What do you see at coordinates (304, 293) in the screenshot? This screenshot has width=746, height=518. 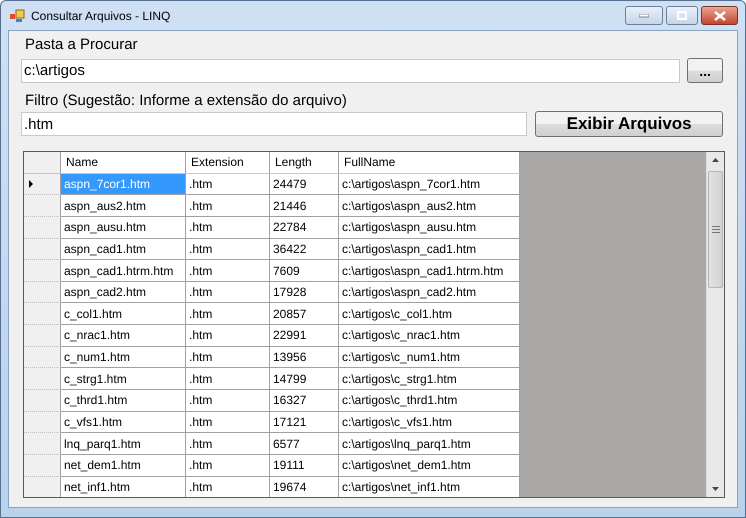 I see `table-cell: 17928` at bounding box center [304, 293].